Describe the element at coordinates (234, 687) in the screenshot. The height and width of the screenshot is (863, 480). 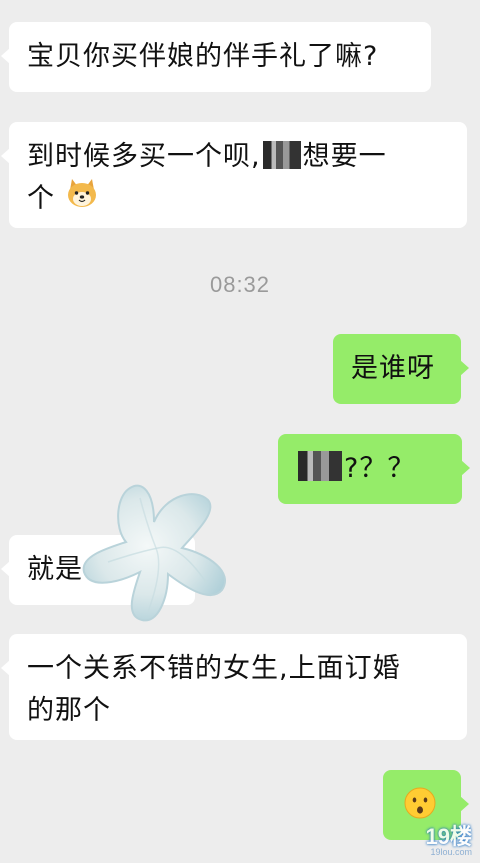
I see `message-incoming-4: 一个关系不错的女生,上面订婚 的那个` at that location.